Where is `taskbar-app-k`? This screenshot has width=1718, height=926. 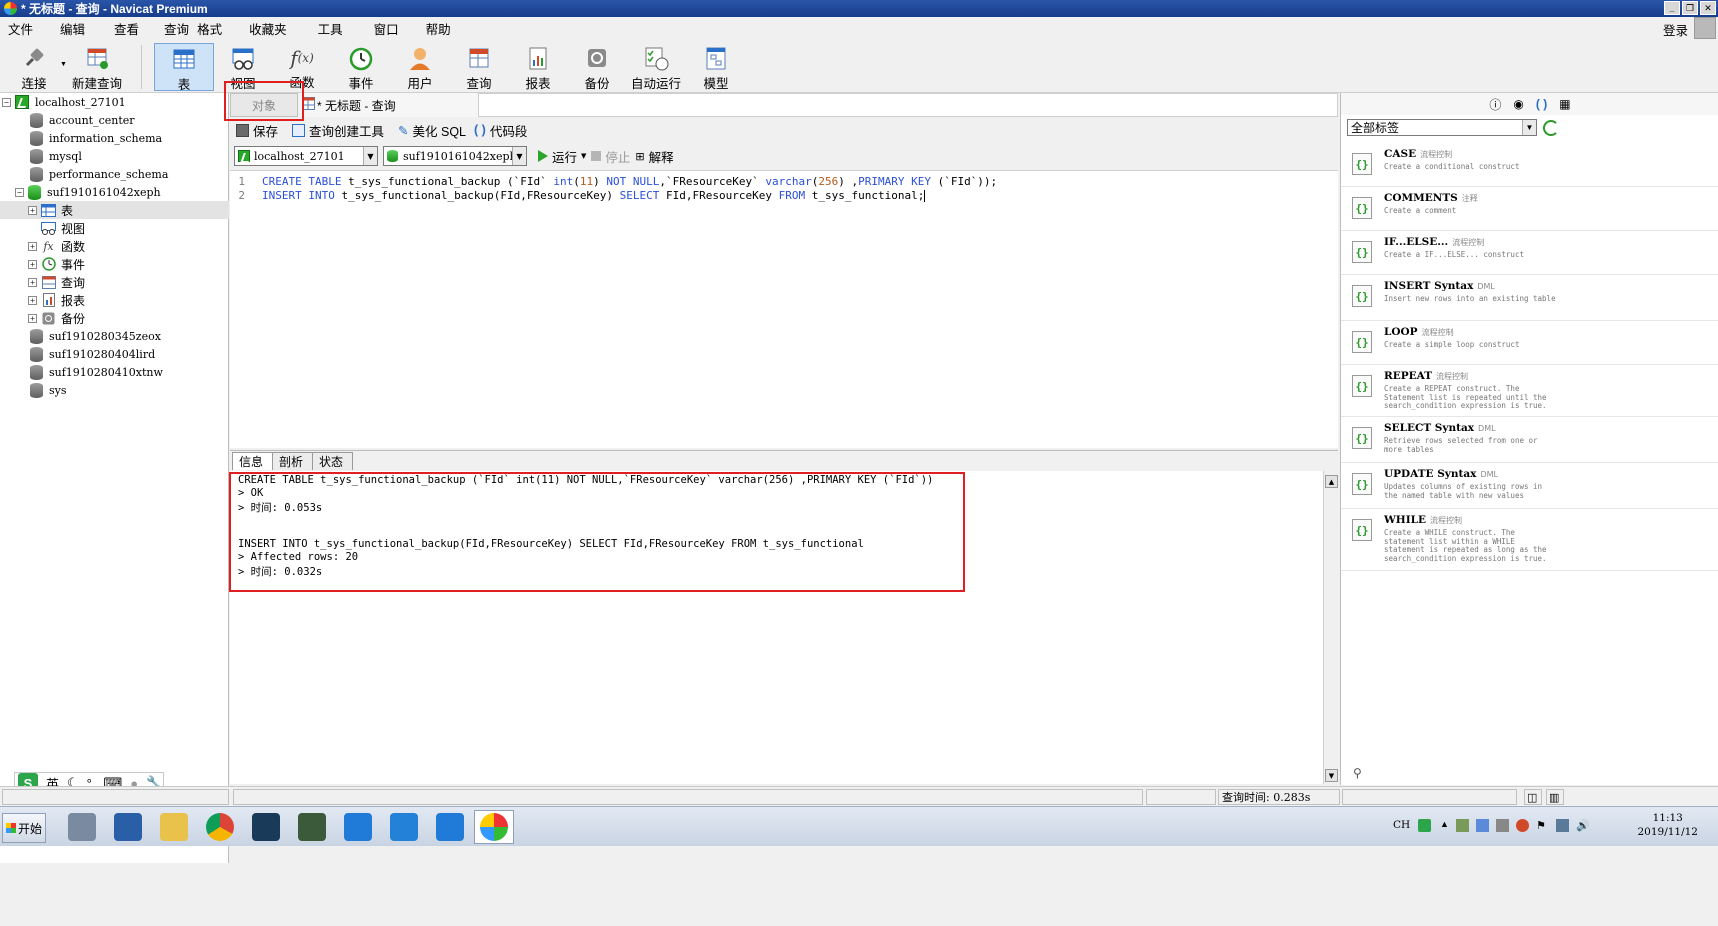 taskbar-app-k is located at coordinates (266, 827).